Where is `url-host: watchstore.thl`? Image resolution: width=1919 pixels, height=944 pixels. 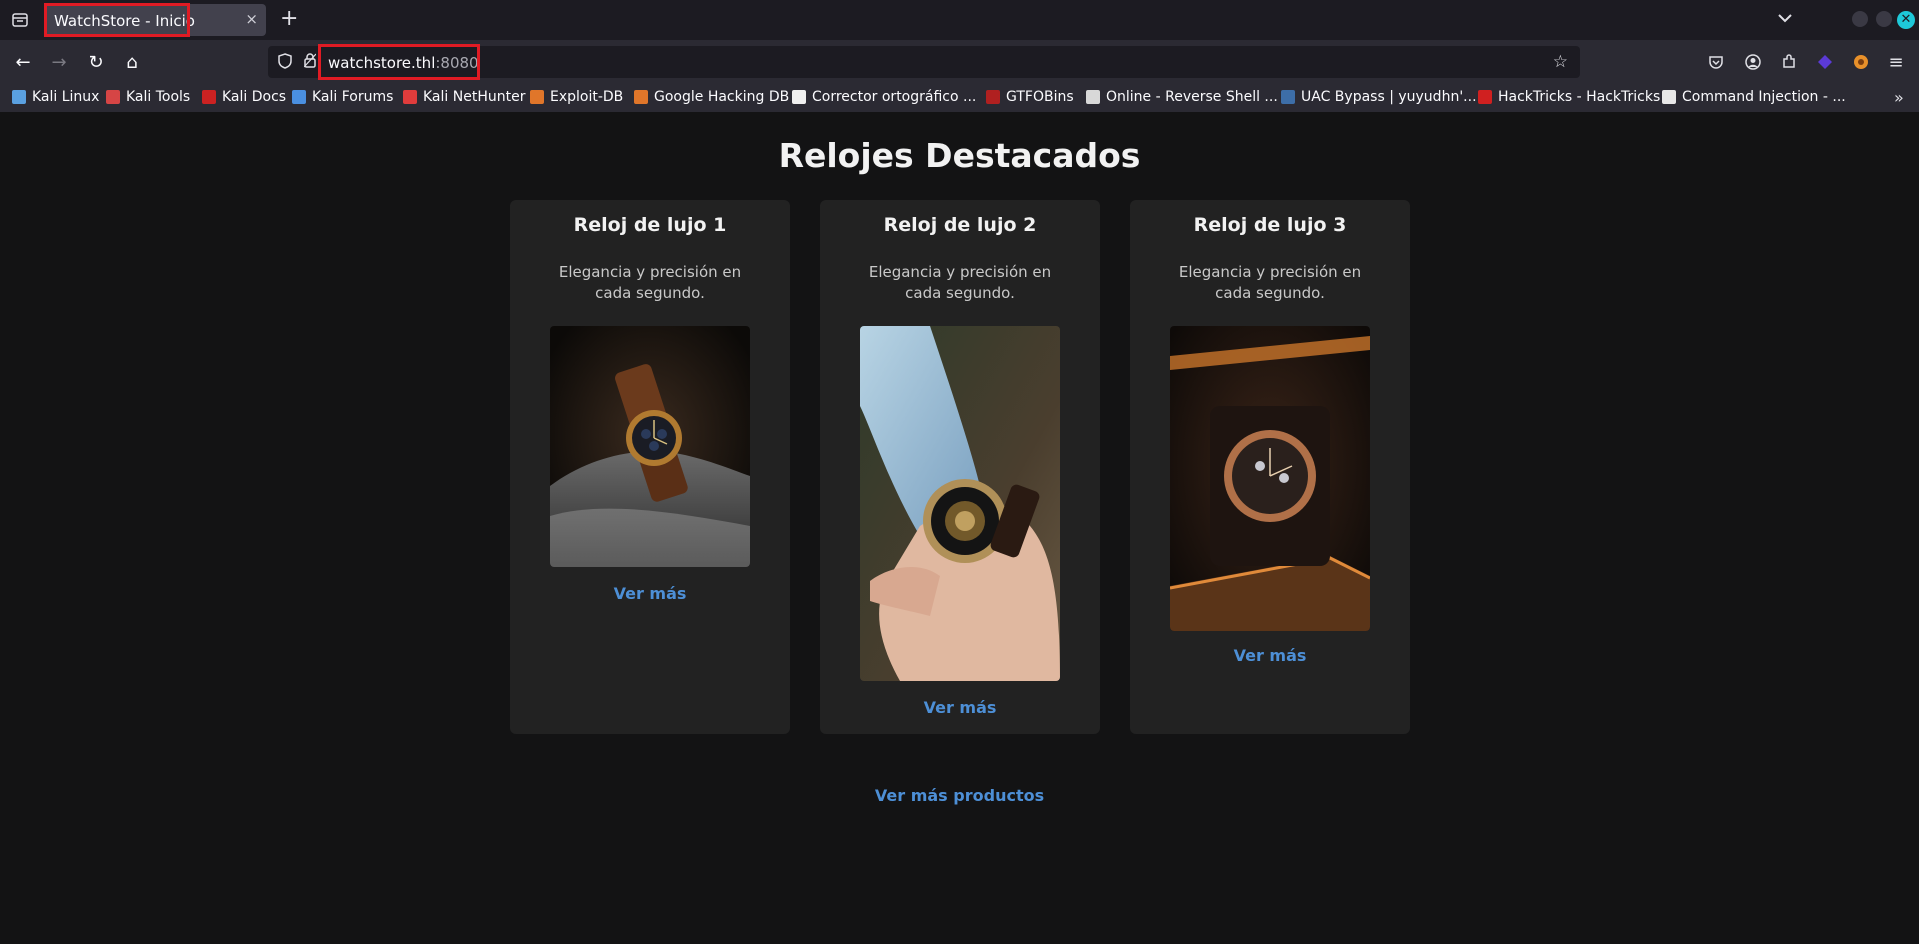 url-host: watchstore.thl is located at coordinates (382, 63).